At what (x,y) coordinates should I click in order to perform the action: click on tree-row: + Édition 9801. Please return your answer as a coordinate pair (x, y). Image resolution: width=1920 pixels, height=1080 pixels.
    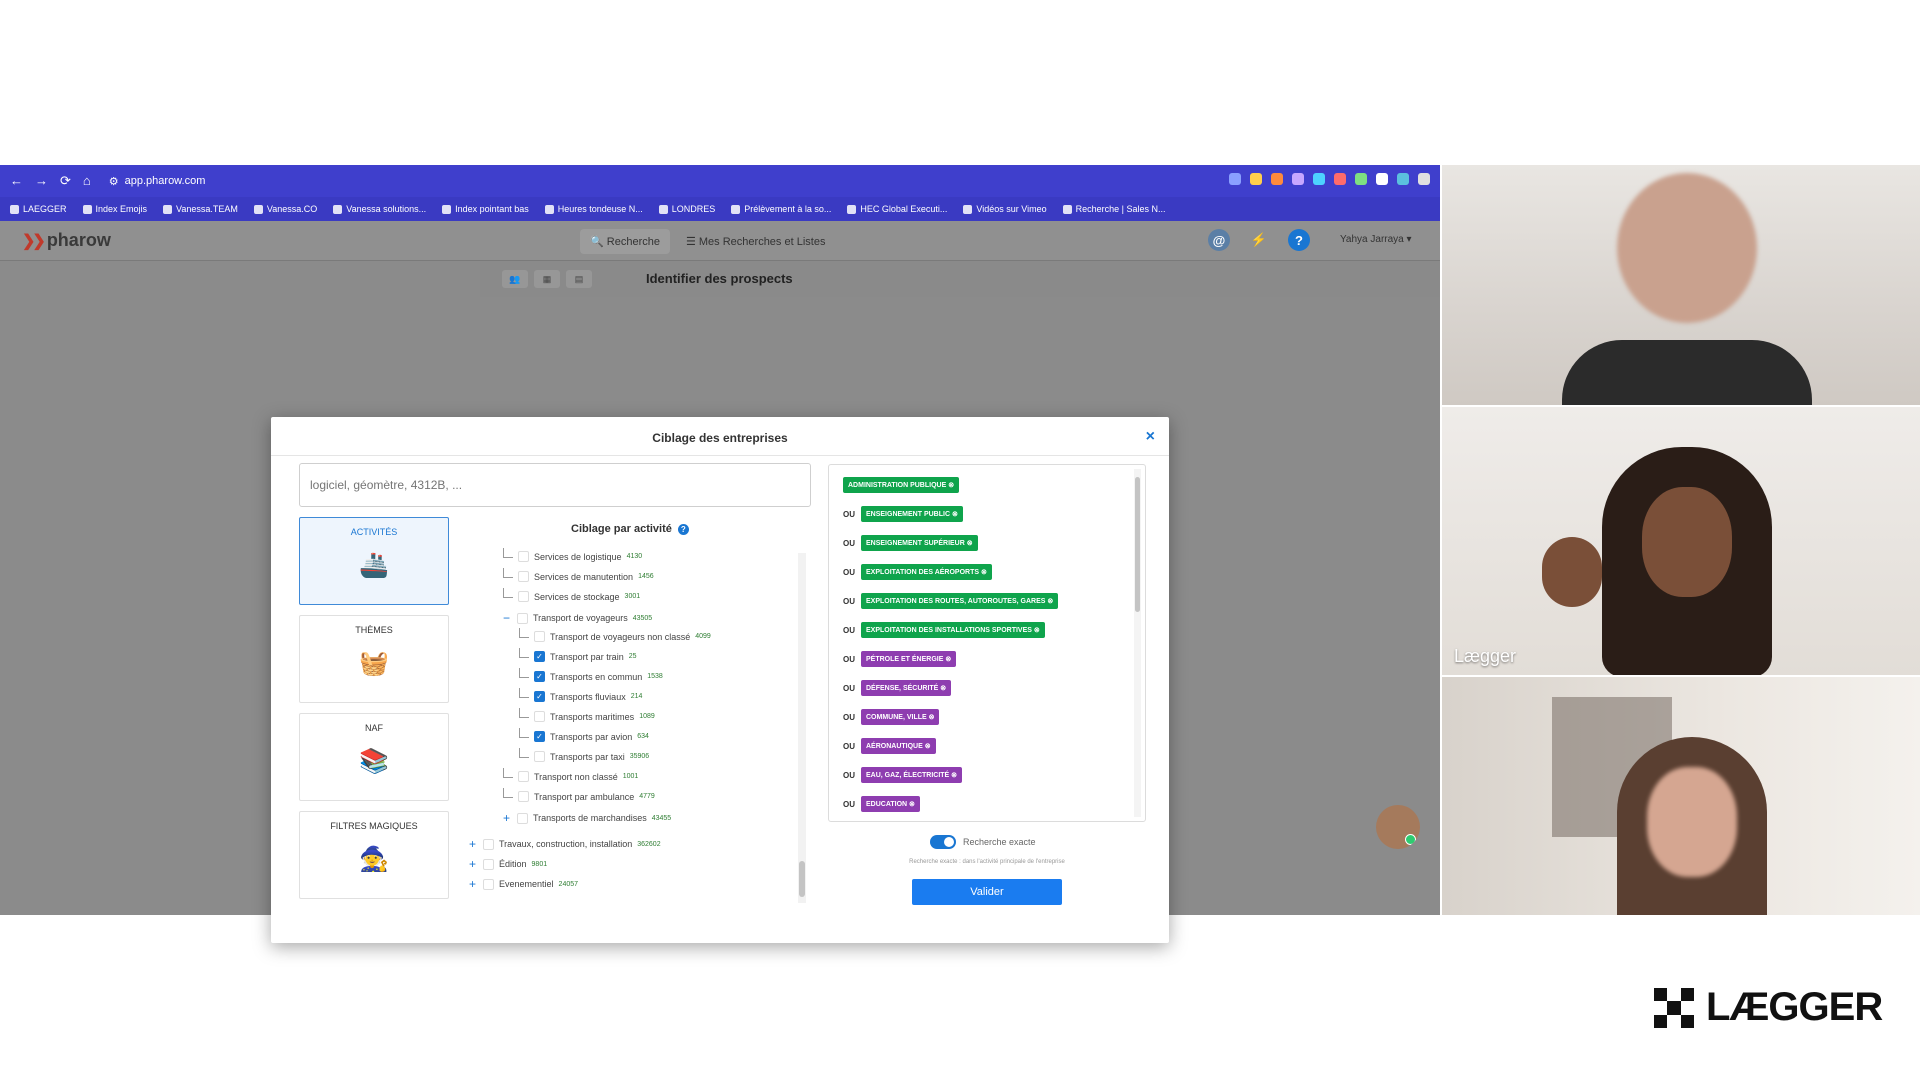
    Looking at the image, I should click on (508, 864).